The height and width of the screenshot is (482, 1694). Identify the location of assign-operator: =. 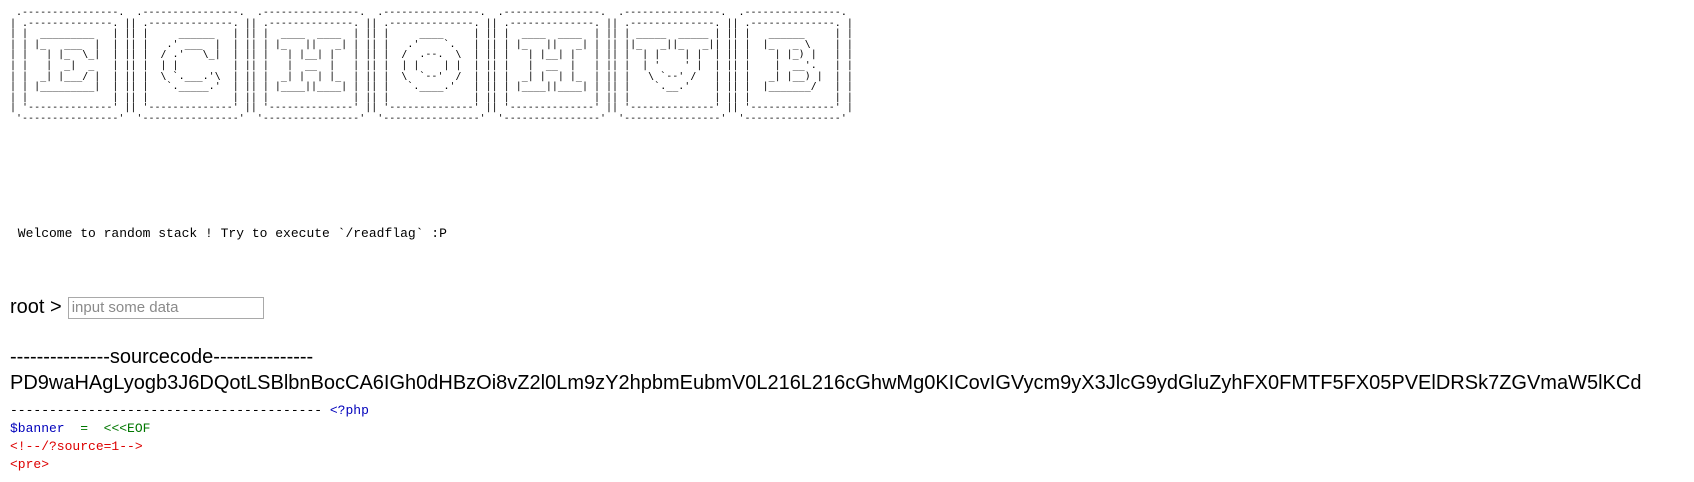
(84, 428).